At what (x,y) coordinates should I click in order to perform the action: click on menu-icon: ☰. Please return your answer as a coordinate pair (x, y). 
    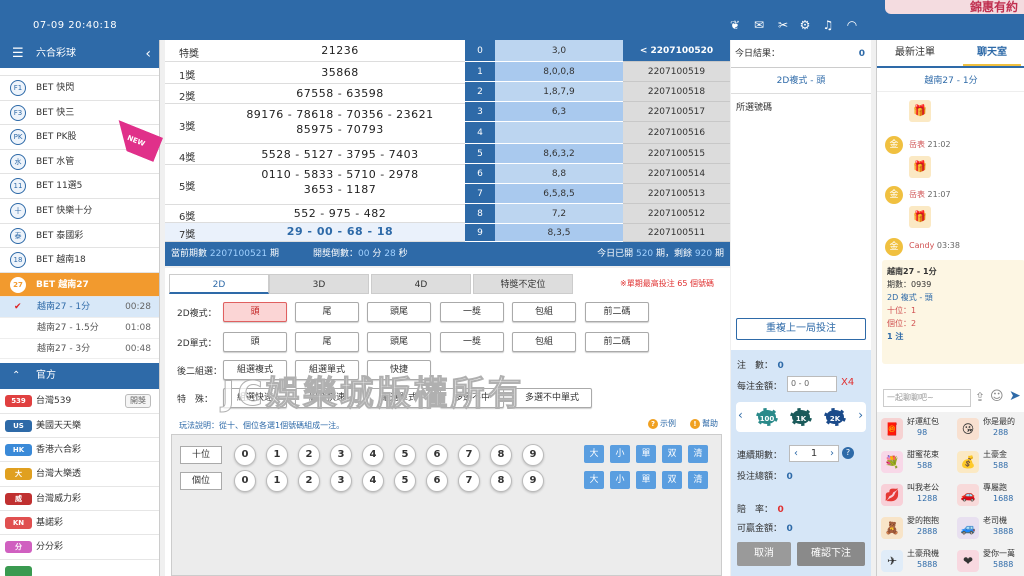
    Looking at the image, I should click on (18, 54).